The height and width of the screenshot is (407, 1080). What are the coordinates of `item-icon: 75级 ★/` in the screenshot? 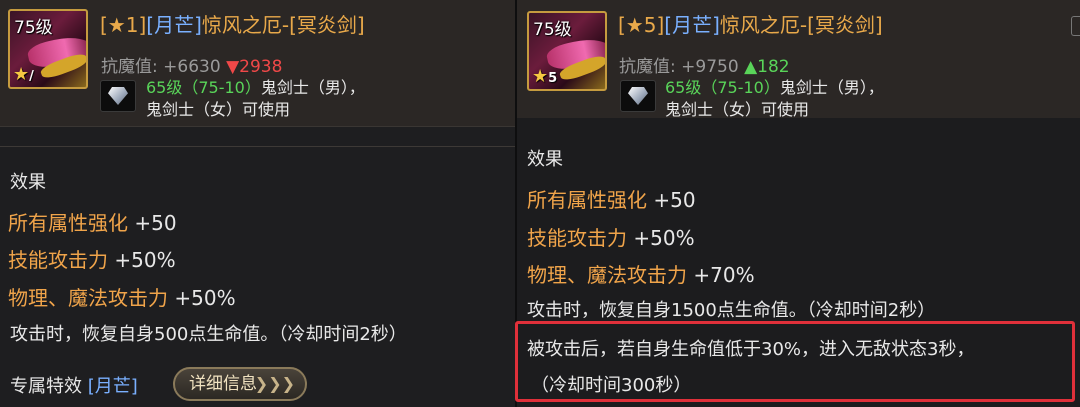 It's located at (48, 49).